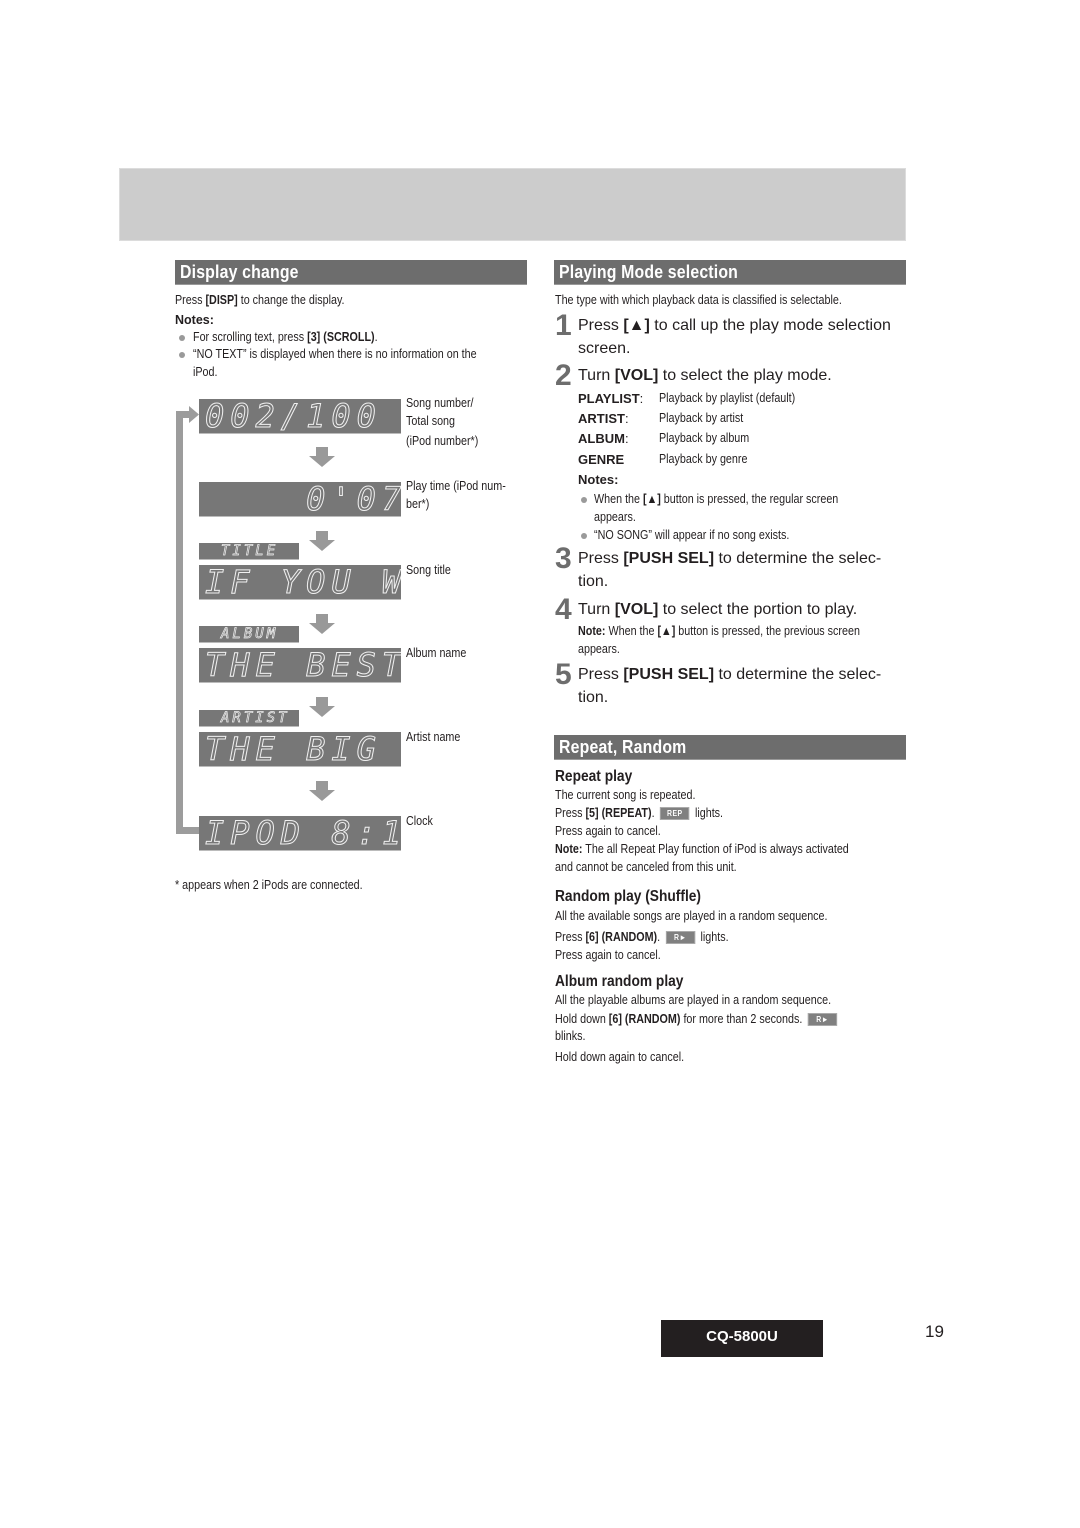  What do you see at coordinates (742, 1338) in the screenshot?
I see `model-badge: CQ-5800U` at bounding box center [742, 1338].